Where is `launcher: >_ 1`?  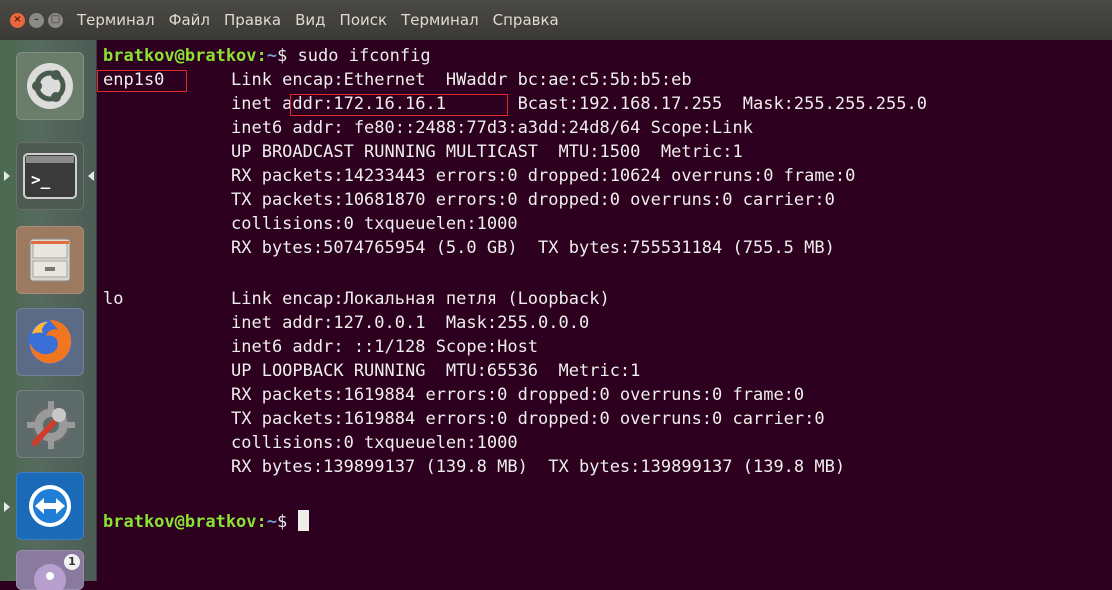
launcher: >_ 1 is located at coordinates (48, 315).